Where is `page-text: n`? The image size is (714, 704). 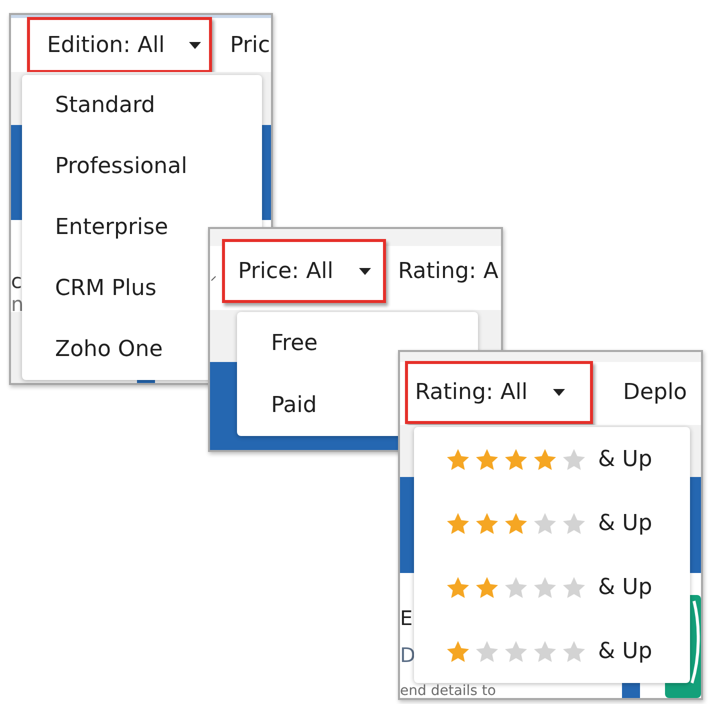 page-text: n is located at coordinates (17, 304).